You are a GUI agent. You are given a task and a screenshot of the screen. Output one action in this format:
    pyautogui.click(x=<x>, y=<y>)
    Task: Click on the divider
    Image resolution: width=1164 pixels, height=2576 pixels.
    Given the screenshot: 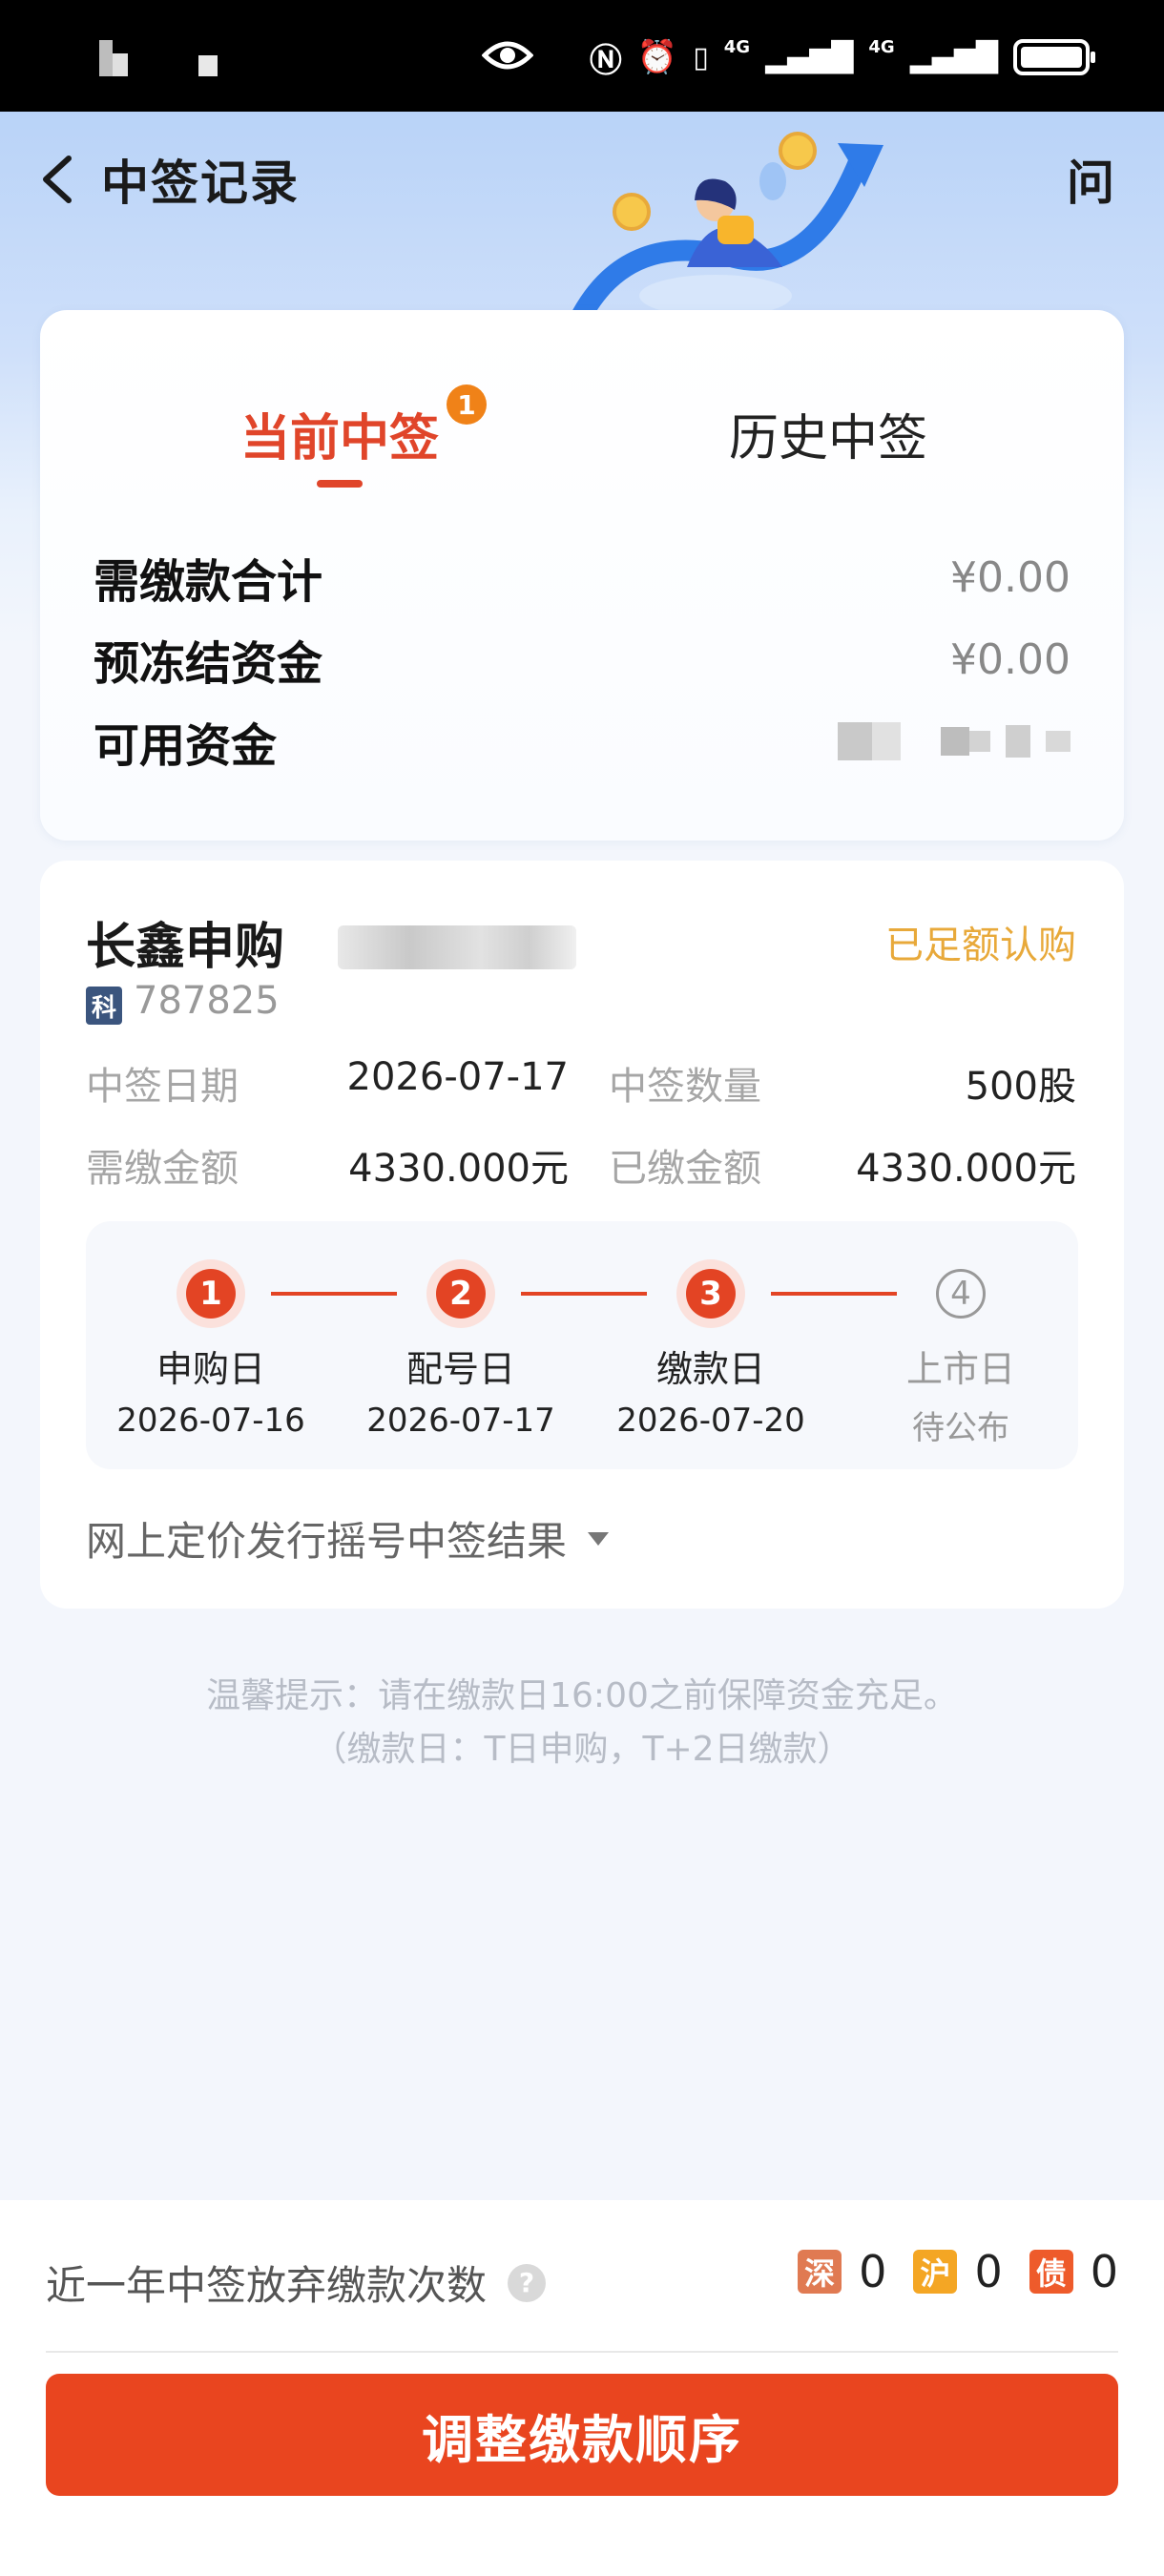 What is the action you would take?
    pyautogui.click(x=582, y=2352)
    